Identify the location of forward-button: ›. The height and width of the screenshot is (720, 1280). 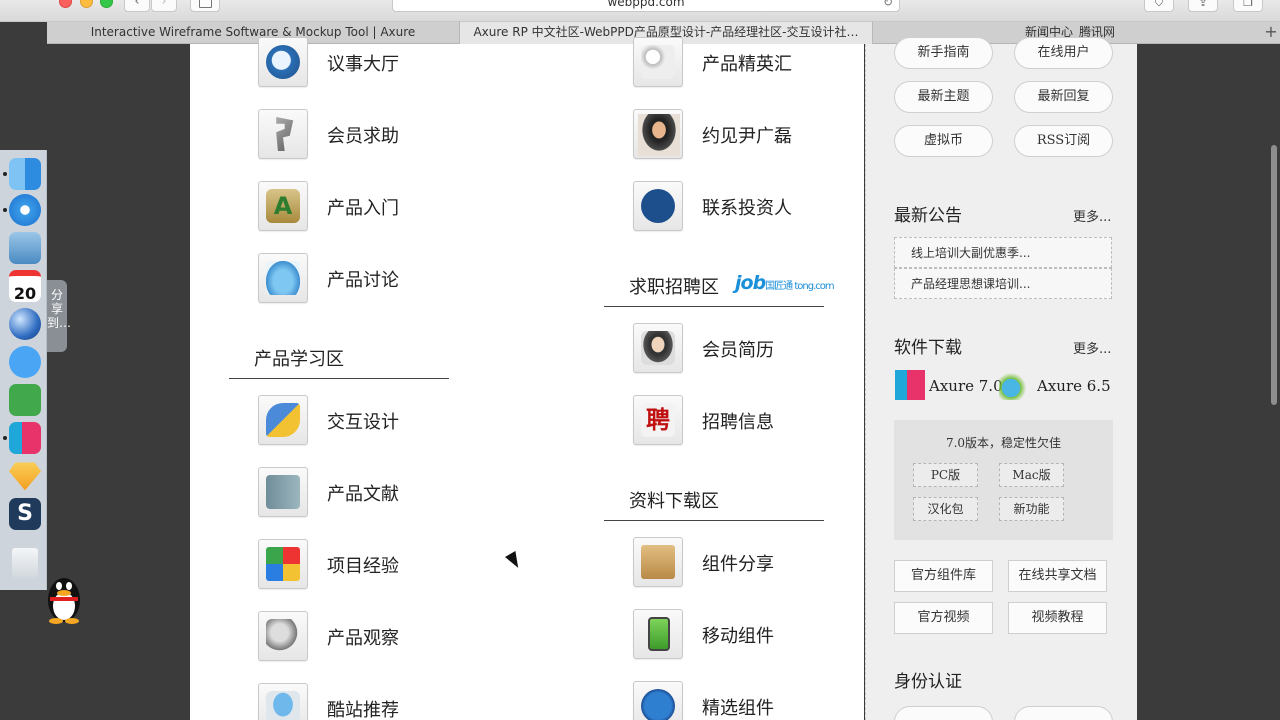
(164, 6).